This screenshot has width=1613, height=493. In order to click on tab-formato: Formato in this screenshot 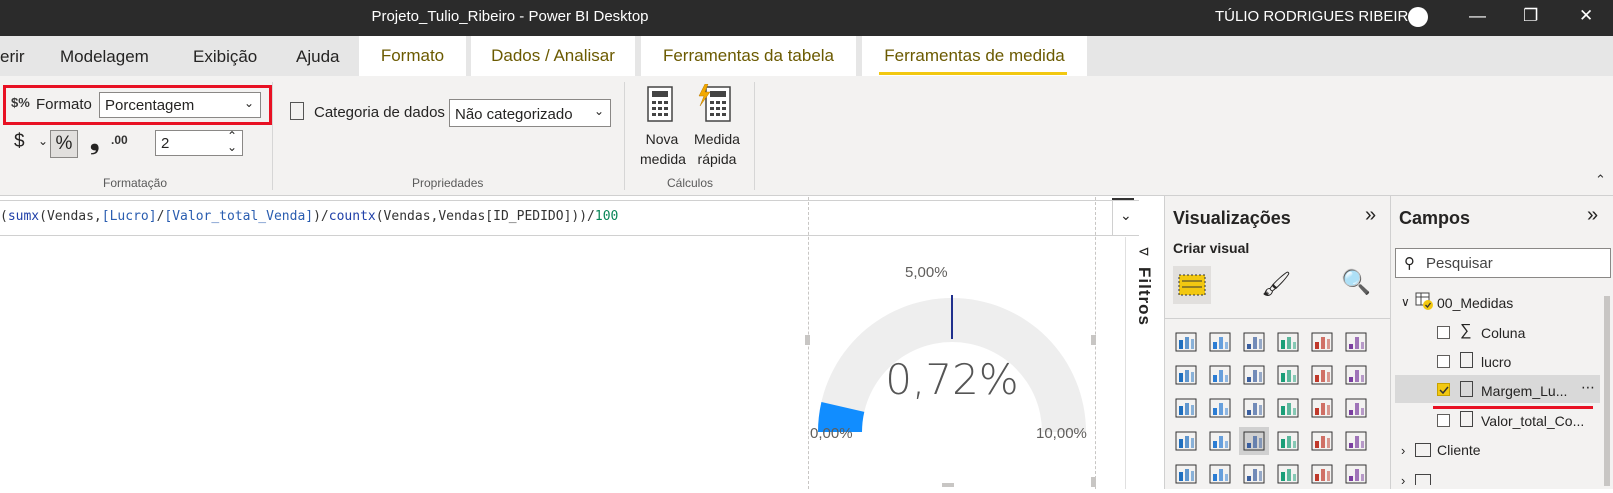, I will do `click(412, 56)`.